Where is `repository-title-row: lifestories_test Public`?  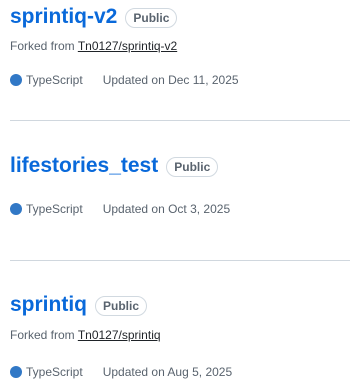 repository-title-row: lifestories_test Public is located at coordinates (114, 166).